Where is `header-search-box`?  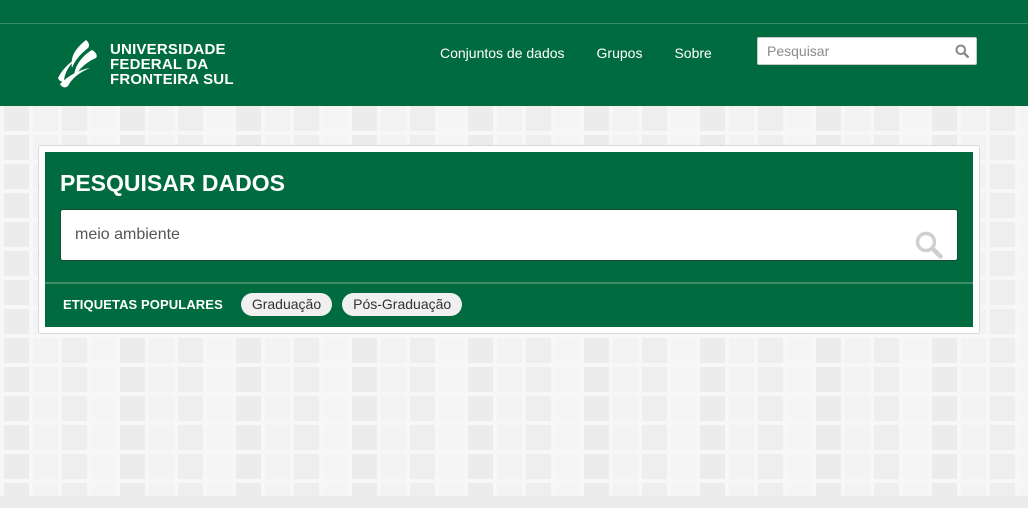 header-search-box is located at coordinates (867, 51).